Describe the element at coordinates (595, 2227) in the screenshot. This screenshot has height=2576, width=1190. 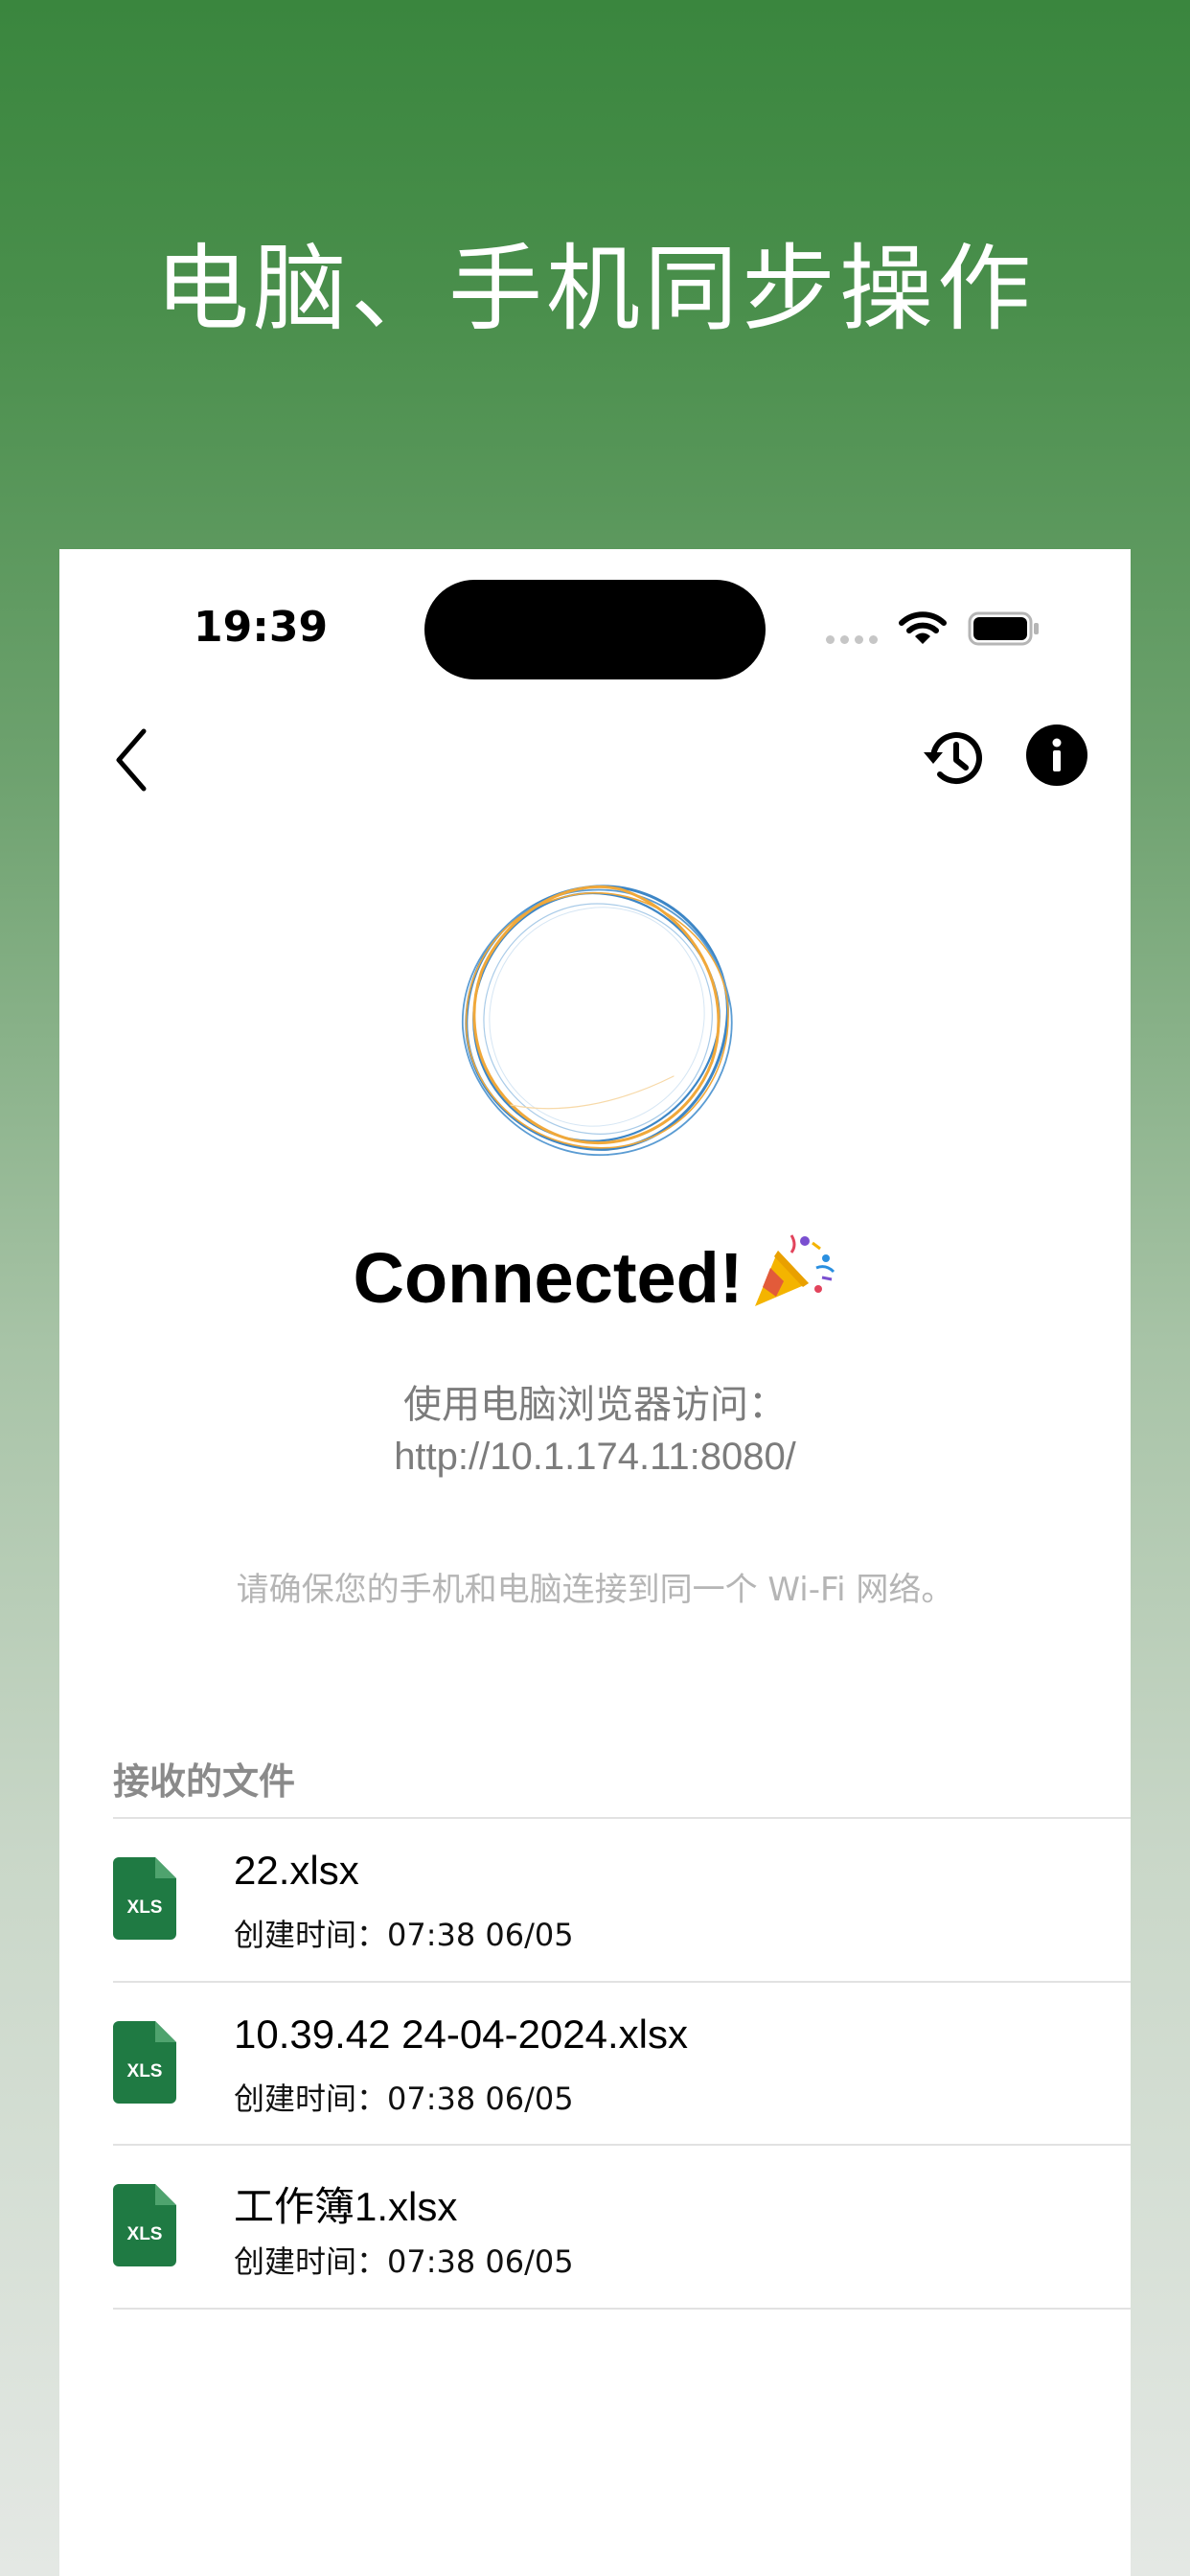
I see `file-row: XLS 工作簿1.xlsx 创建时间：07:38 06/05` at that location.